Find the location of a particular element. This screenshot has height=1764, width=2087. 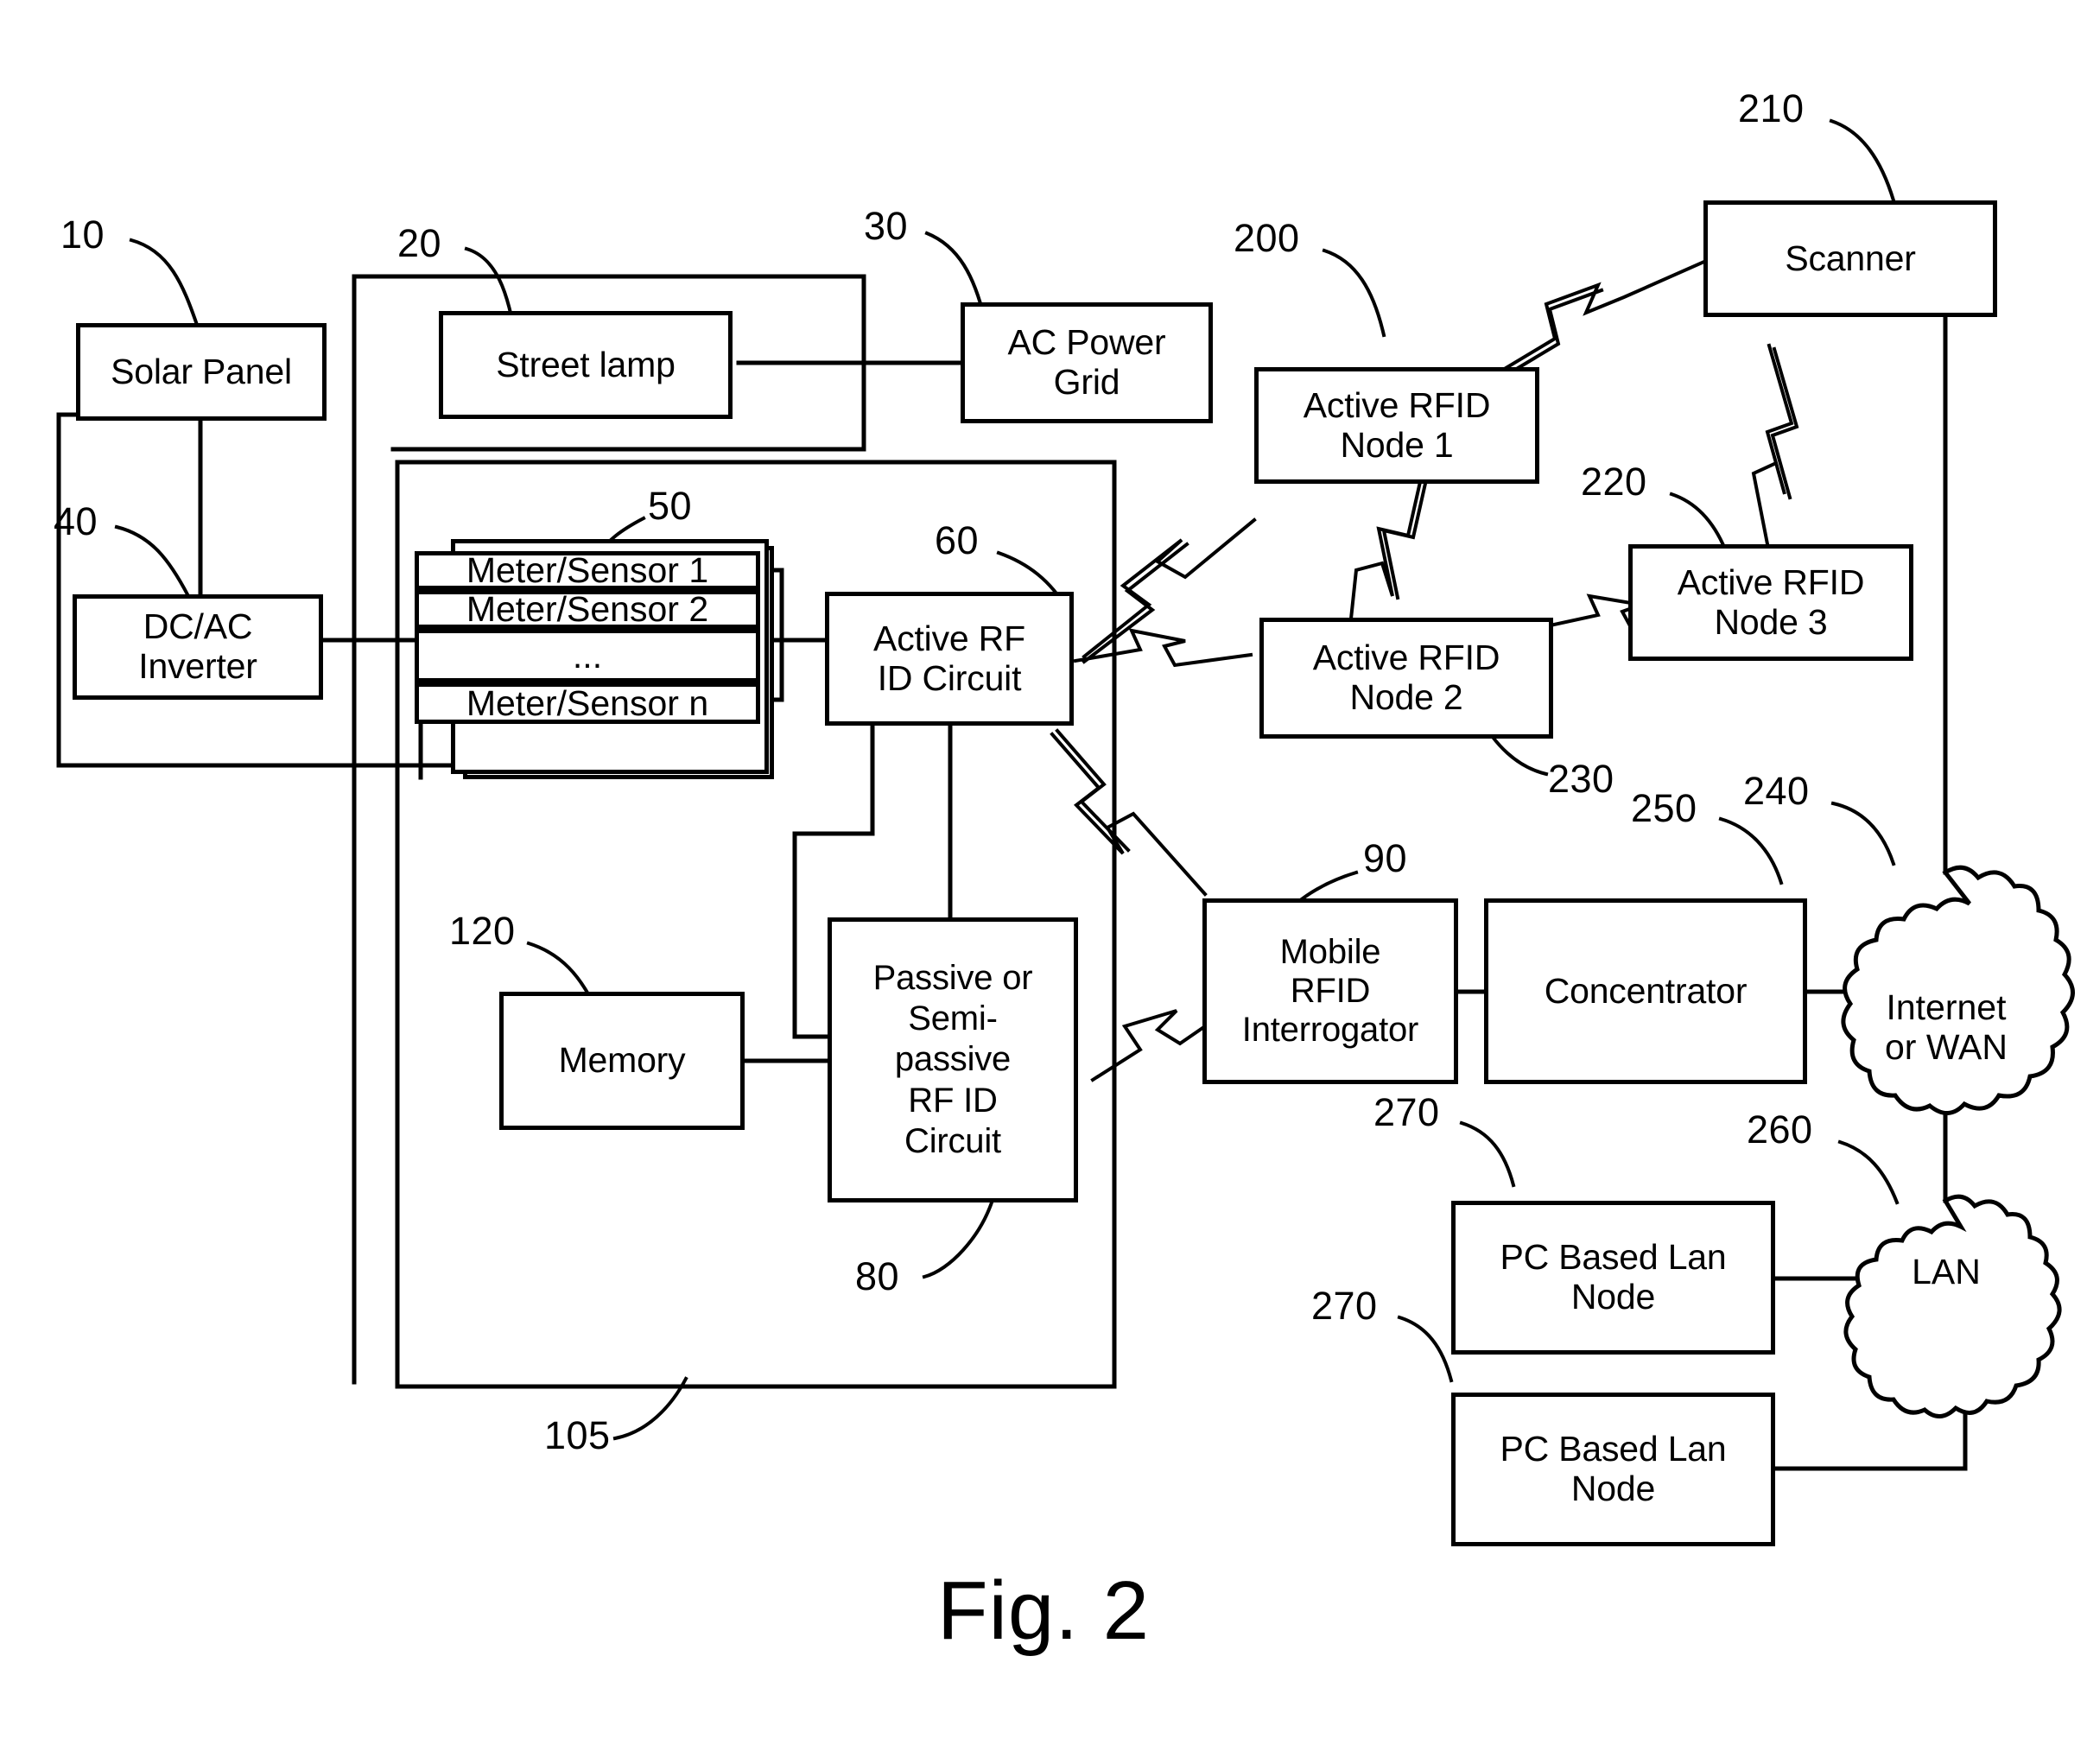

ref-numeral-220-text: 220 is located at coordinates (1614, 482).